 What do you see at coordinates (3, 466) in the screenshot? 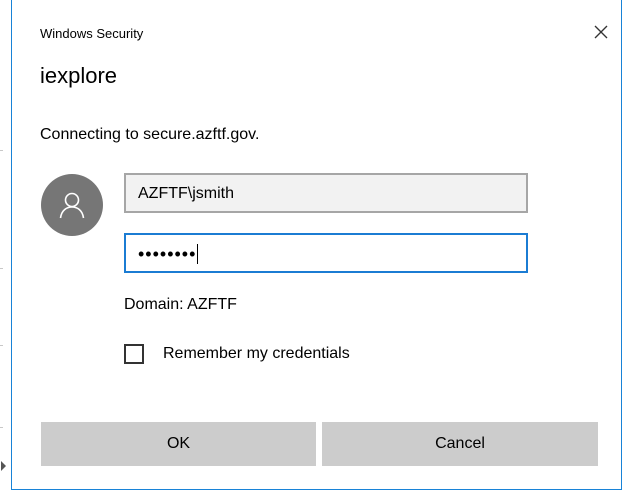
I see `scroll-arrow-icon` at bounding box center [3, 466].